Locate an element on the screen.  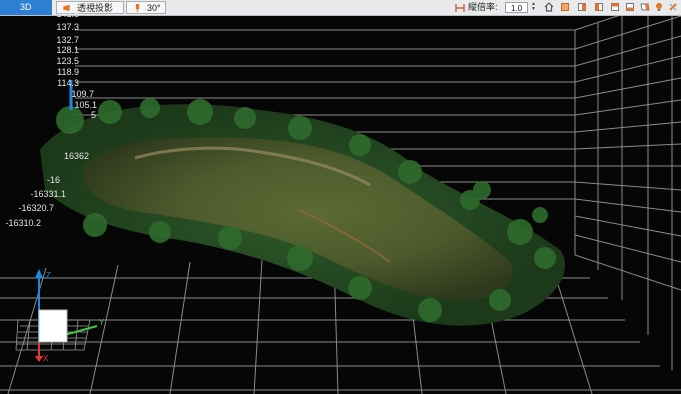
grid-right-wall is located at coordinates (627, 193).